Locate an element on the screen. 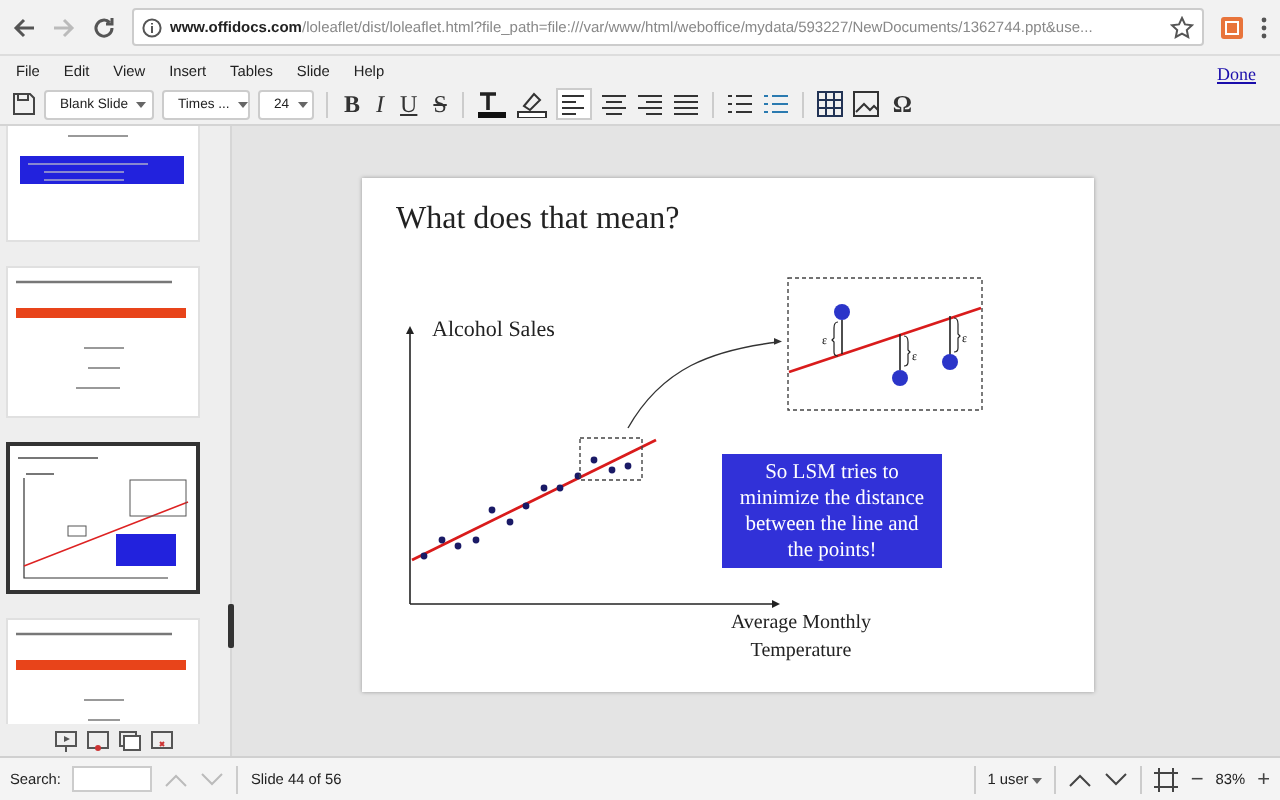 The width and height of the screenshot is (1280, 800). special-character-button: Ω is located at coordinates (902, 104).